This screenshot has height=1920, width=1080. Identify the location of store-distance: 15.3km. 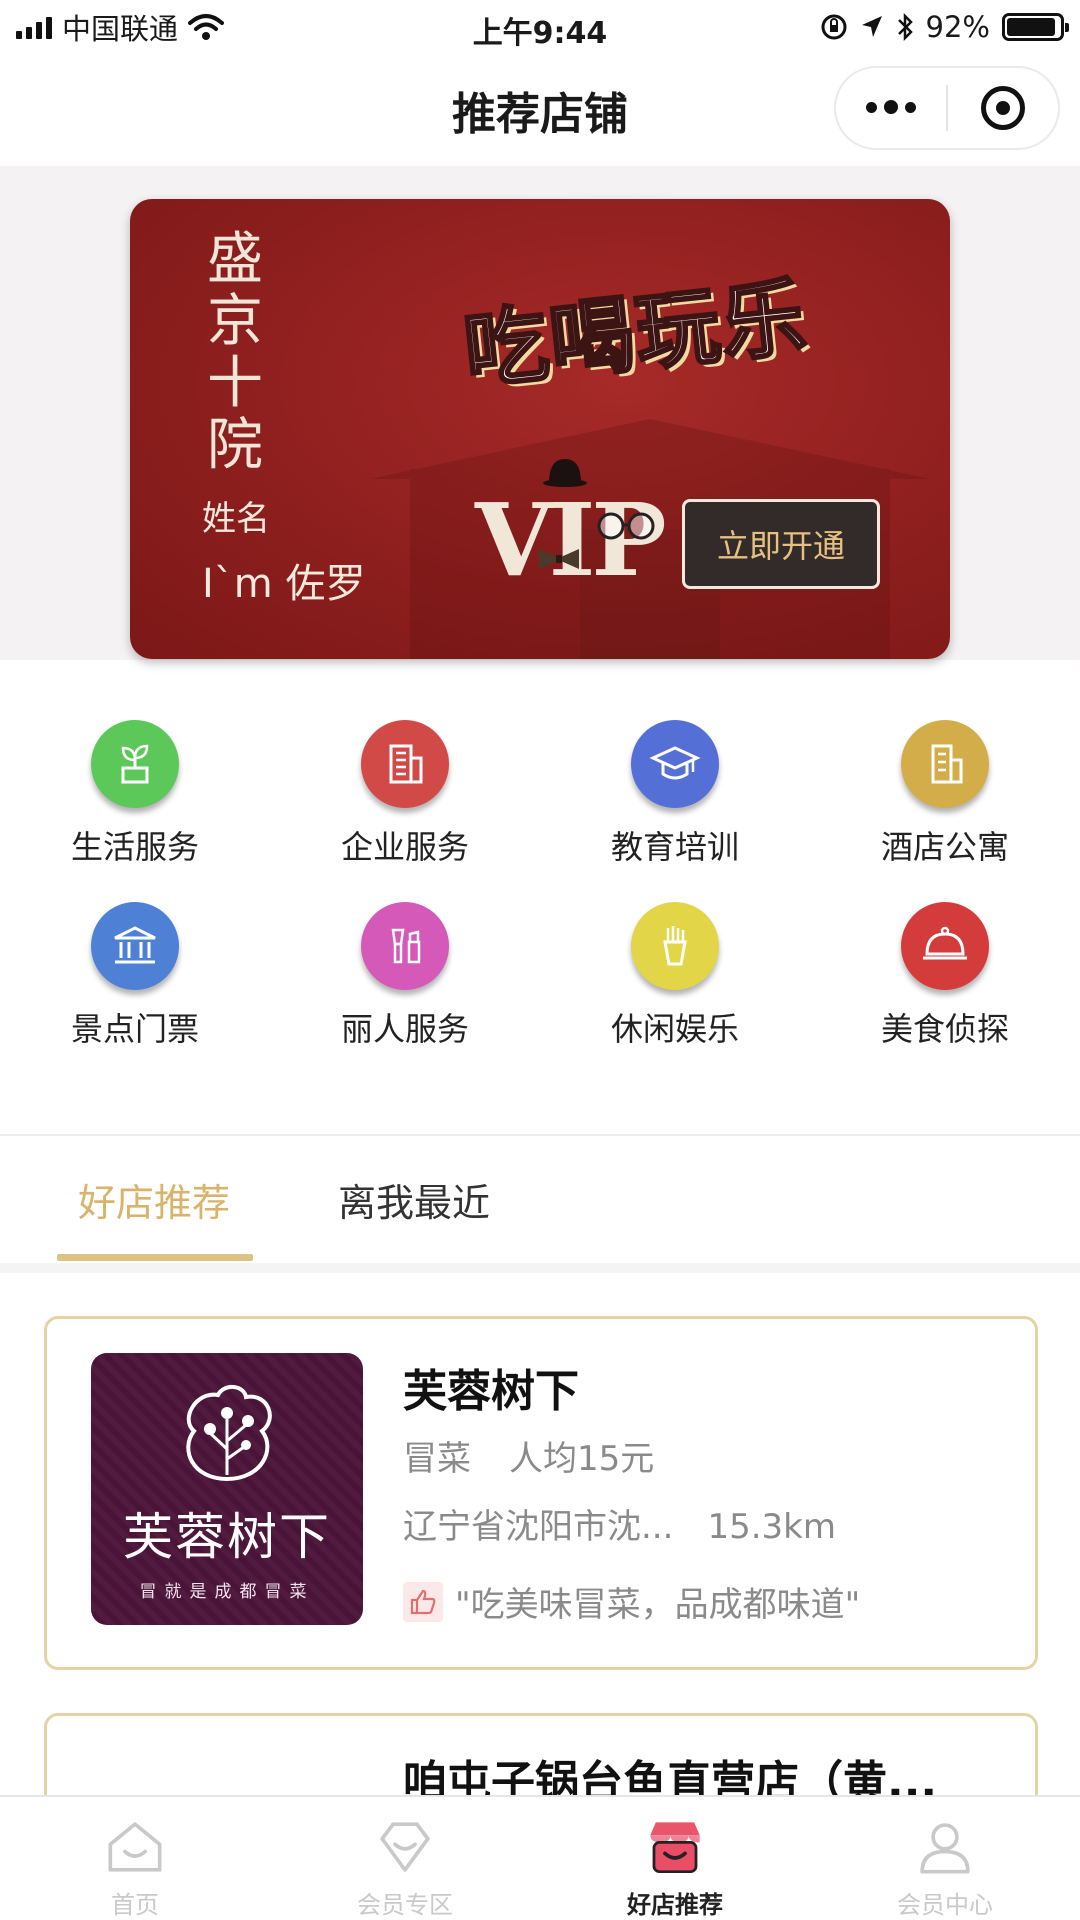
(771, 1527).